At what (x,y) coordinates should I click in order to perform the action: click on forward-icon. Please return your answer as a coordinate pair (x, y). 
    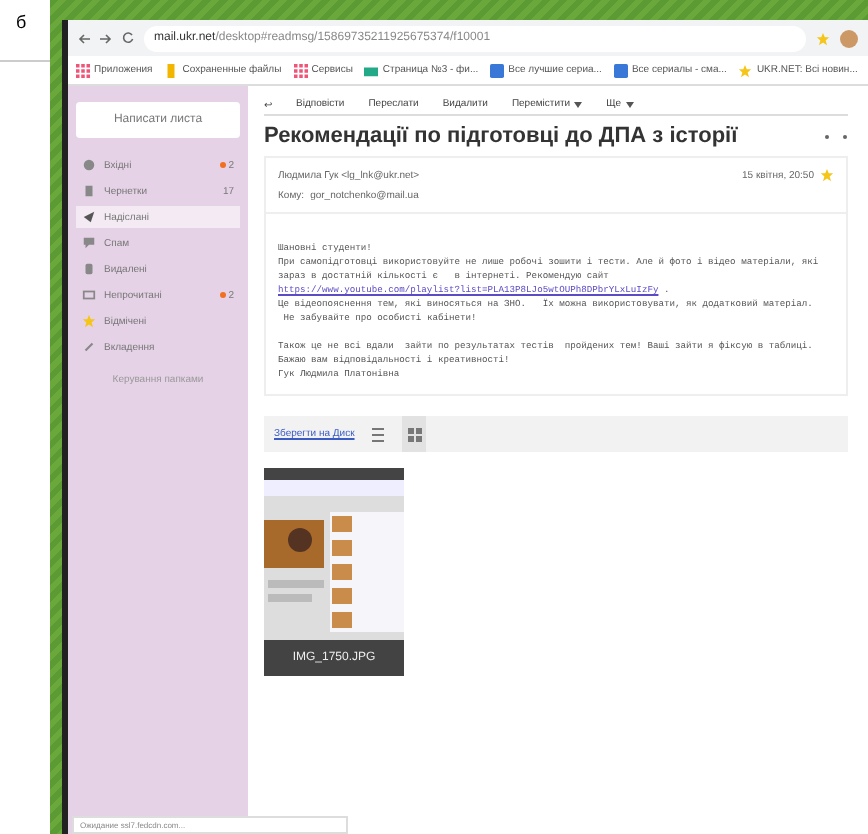
    Looking at the image, I should click on (106, 38).